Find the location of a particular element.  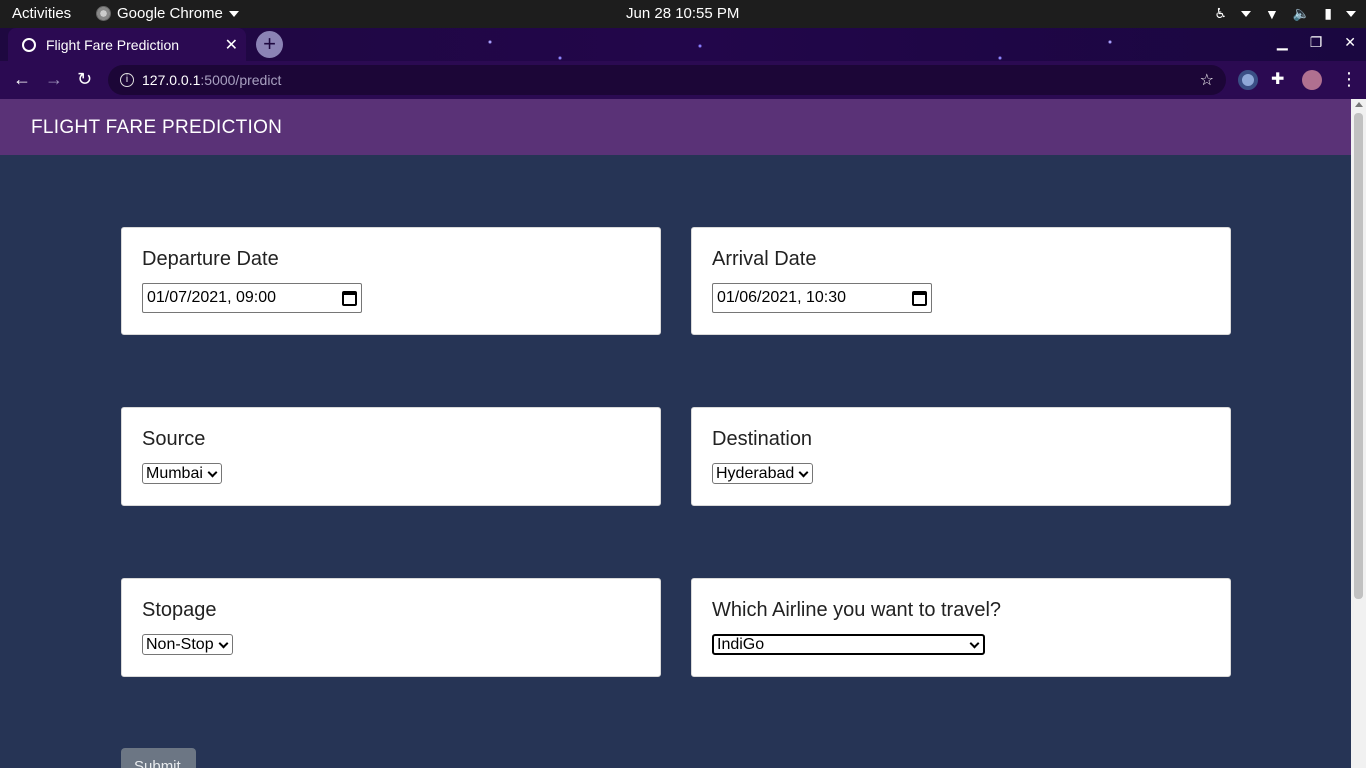

source-card: Source Mumbai is located at coordinates (391, 456).